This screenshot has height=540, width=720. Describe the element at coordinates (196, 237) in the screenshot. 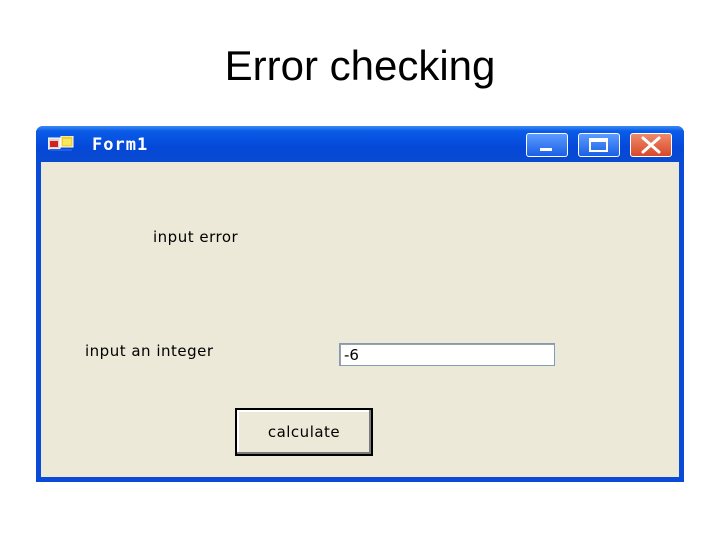

I see `error-label: input error` at that location.